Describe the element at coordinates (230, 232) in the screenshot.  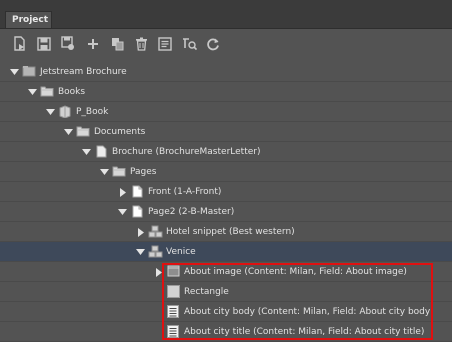
I see `tree-row-label: Hotel snippet (Best western)` at that location.